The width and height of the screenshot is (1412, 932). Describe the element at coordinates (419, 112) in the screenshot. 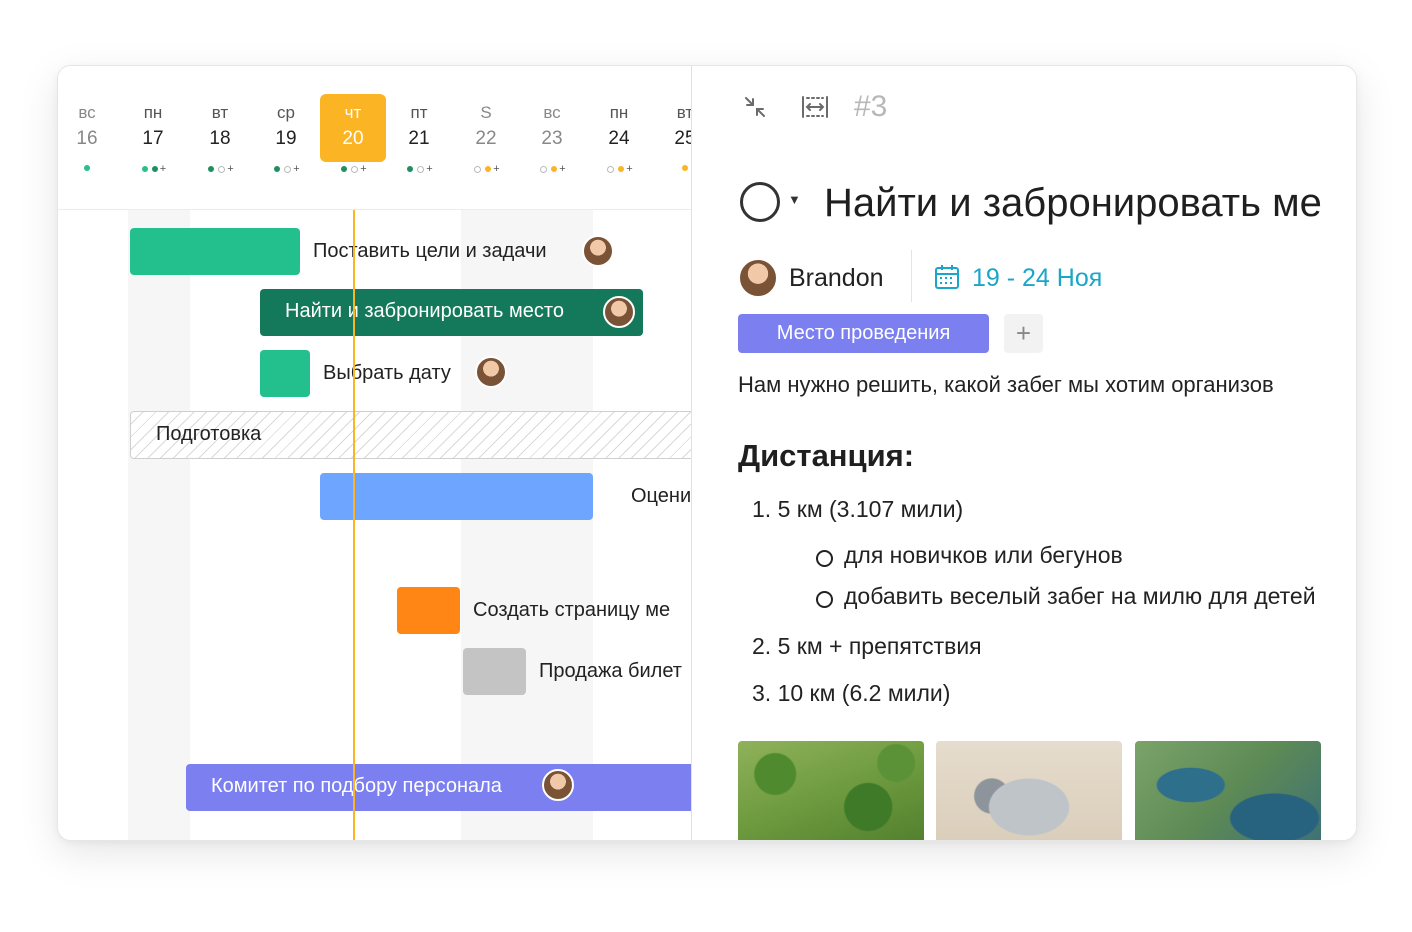

I see `day-name: пт` at that location.